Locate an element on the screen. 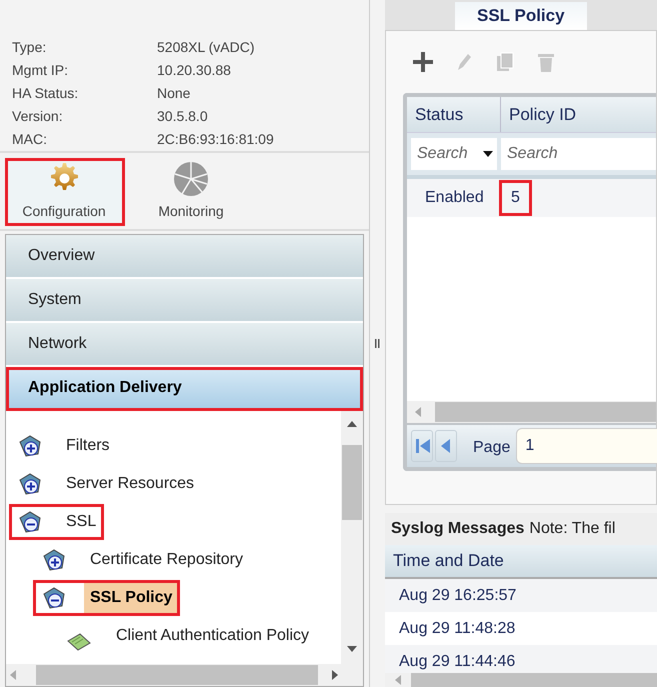 The image size is (657, 687). highlighted-tree-row: SSL is located at coordinates (56, 522).